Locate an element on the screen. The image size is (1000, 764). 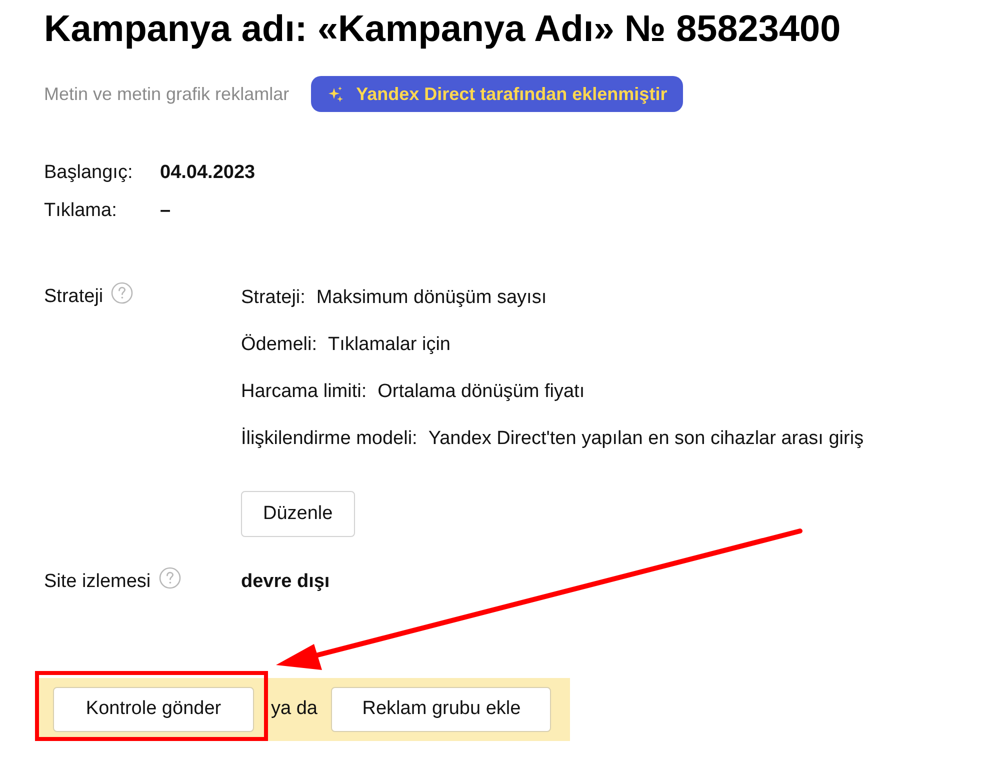
info-label: Tıklama: is located at coordinates (81, 210).